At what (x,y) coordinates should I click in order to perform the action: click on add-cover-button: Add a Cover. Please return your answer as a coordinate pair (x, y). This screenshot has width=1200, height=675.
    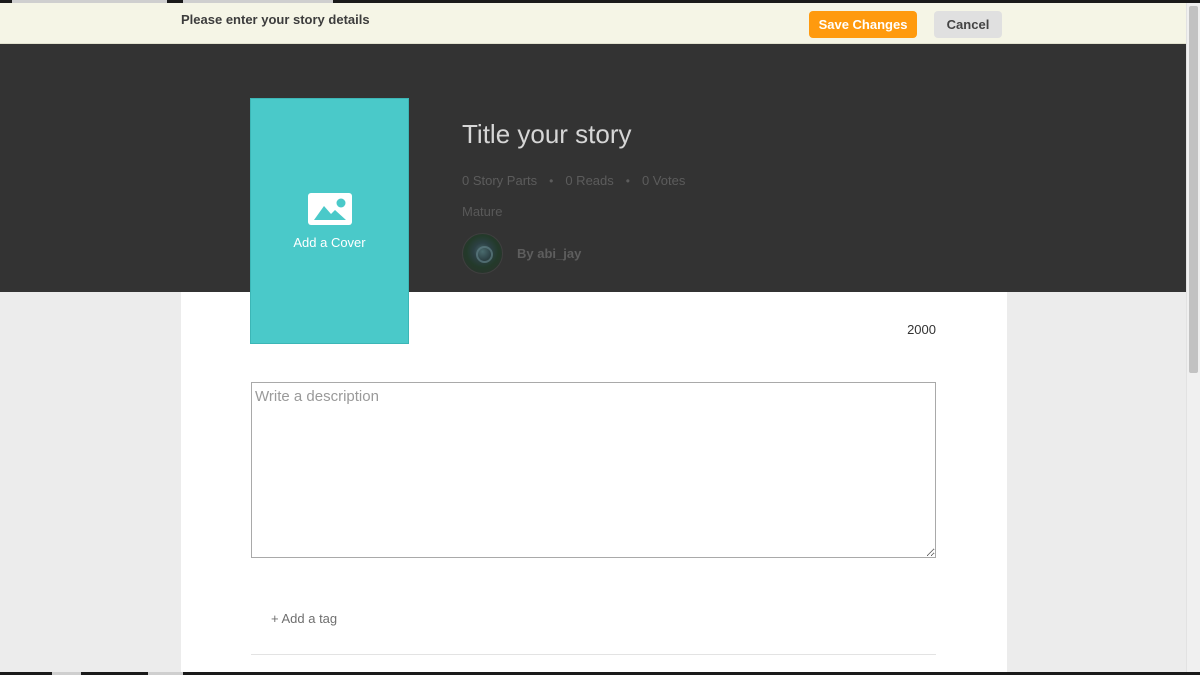
    Looking at the image, I should click on (329, 221).